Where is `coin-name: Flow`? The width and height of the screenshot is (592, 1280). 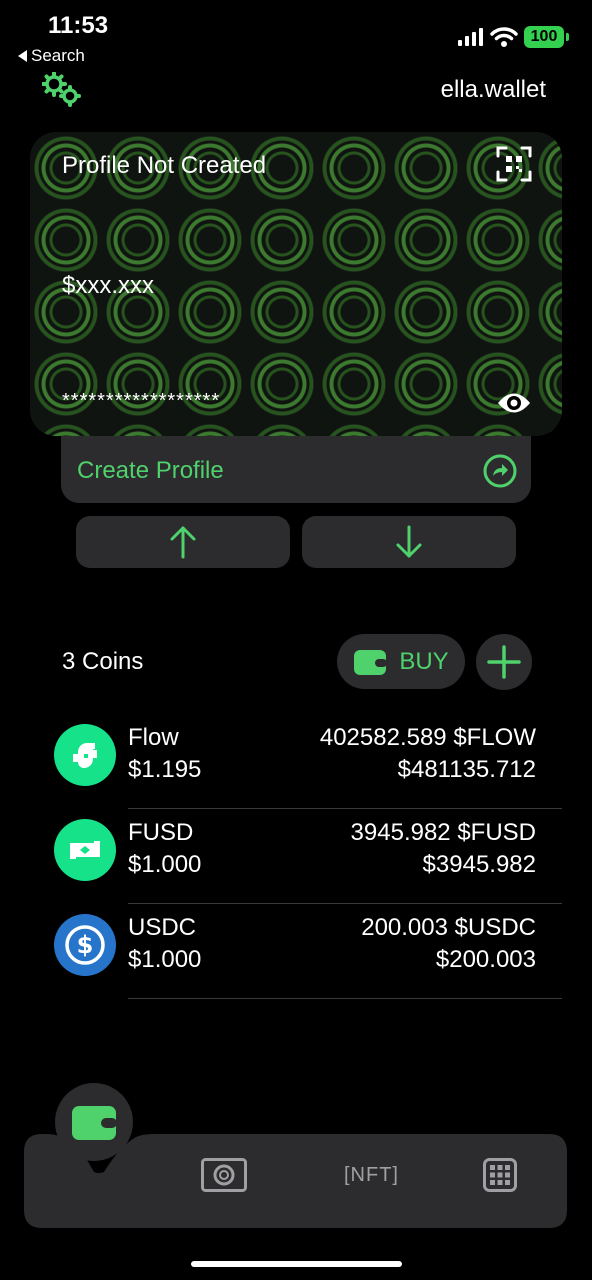
coin-name: Flow is located at coordinates (153, 737).